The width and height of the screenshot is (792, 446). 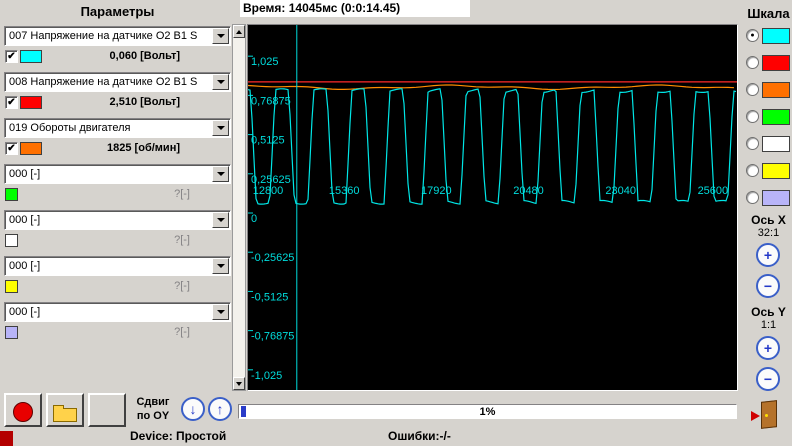 I want to click on check-icon: ✔, so click(x=11, y=56).